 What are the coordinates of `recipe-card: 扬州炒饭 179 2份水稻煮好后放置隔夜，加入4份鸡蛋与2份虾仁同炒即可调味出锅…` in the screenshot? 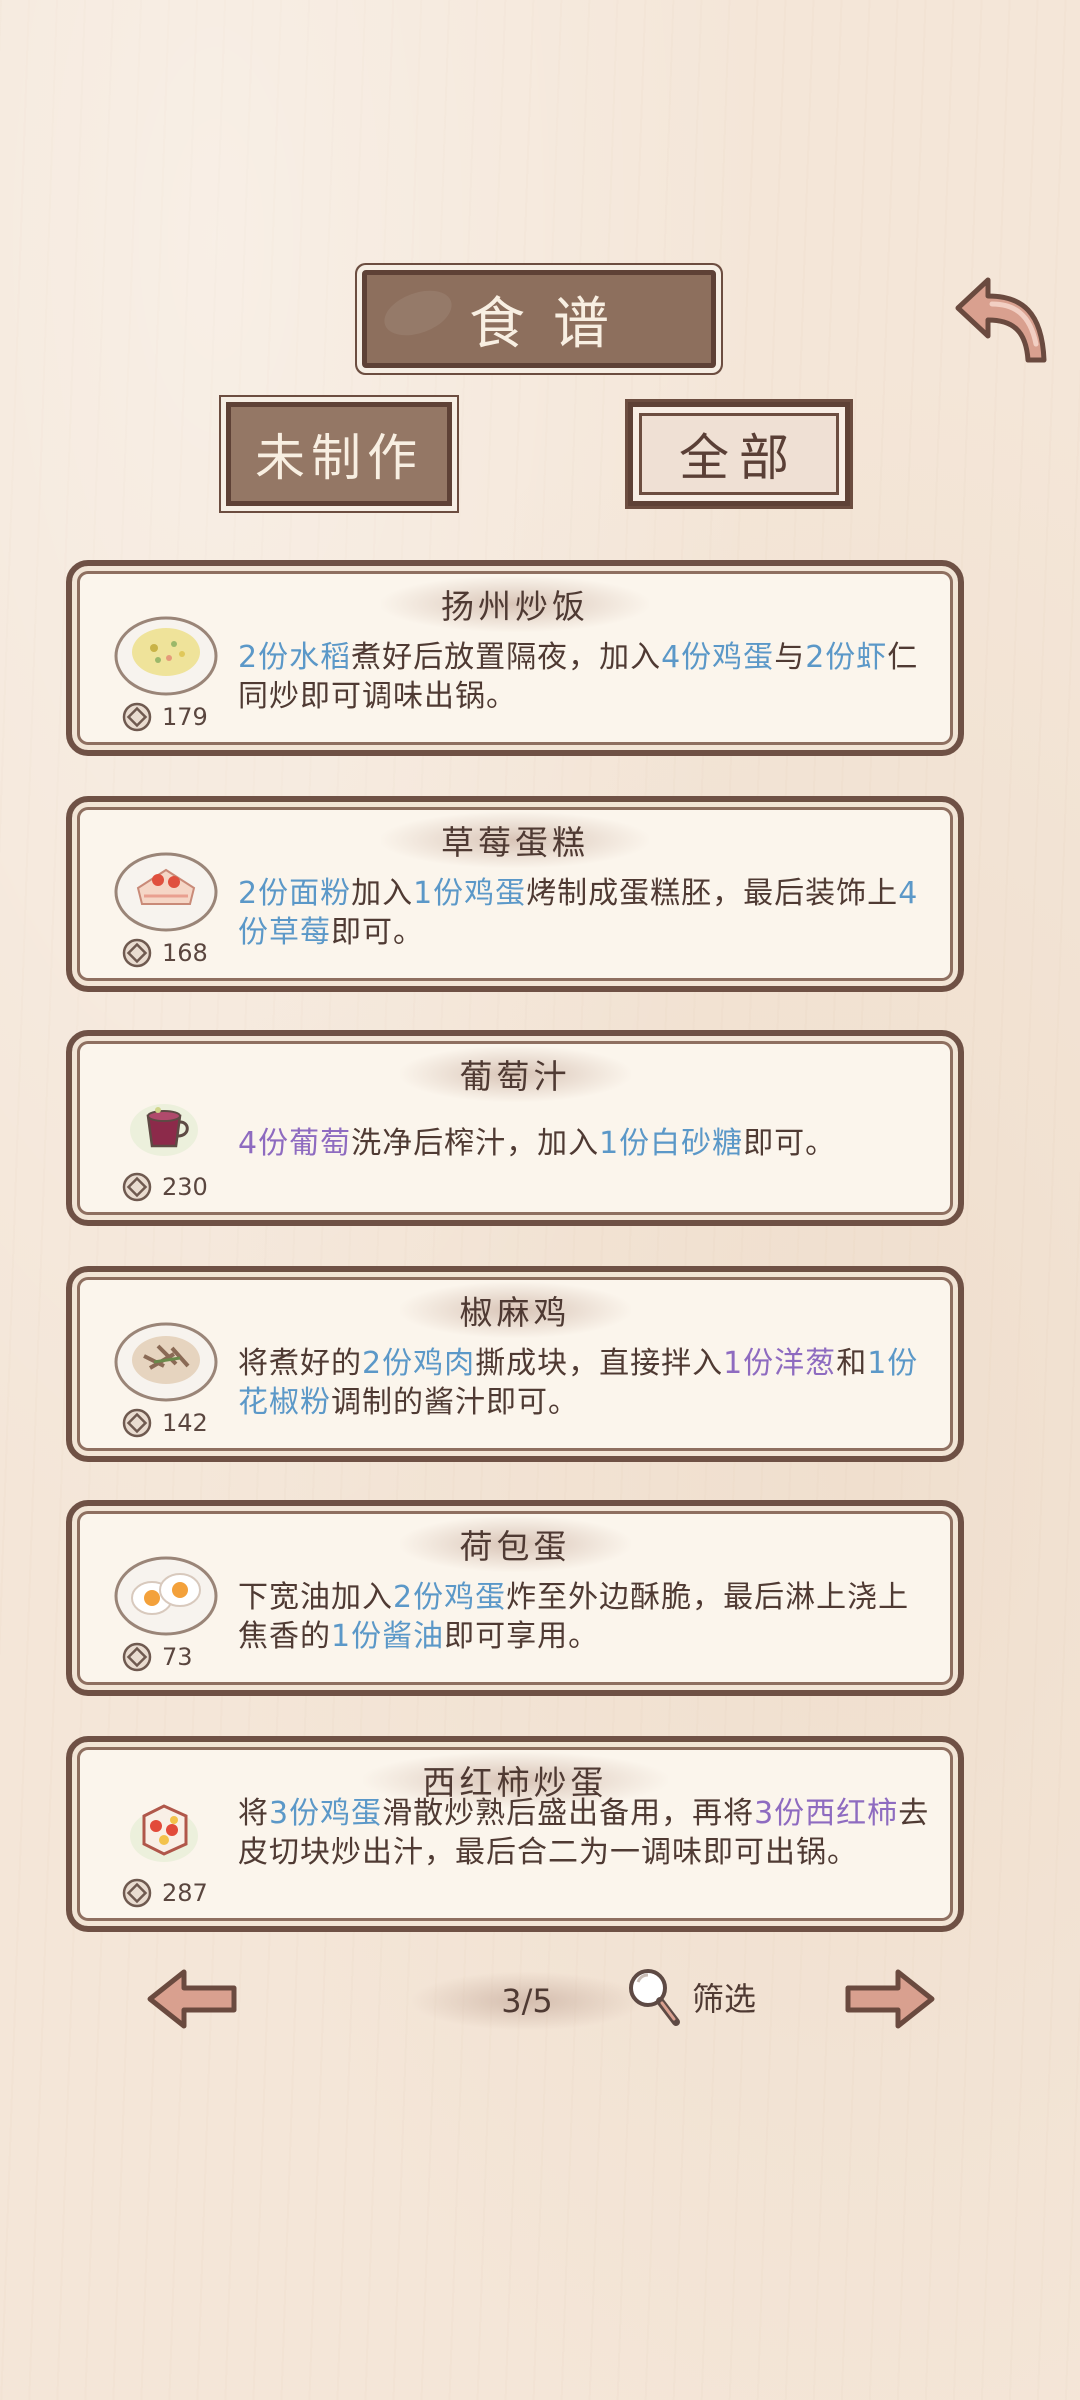 It's located at (515, 658).